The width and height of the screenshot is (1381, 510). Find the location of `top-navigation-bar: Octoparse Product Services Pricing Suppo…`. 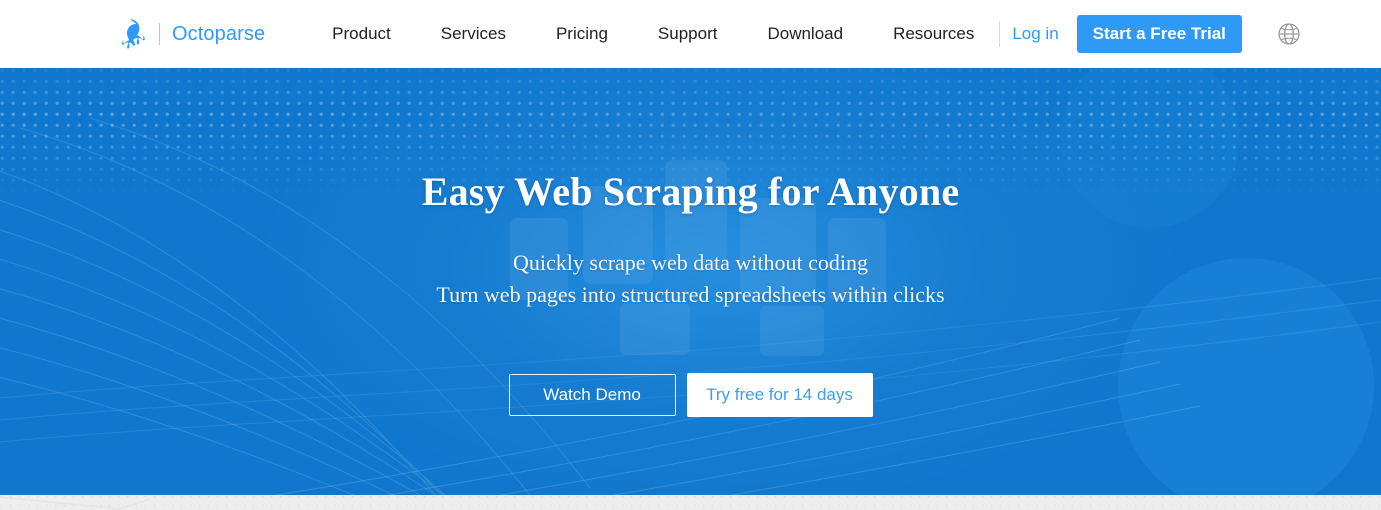

top-navigation-bar: Octoparse Product Services Pricing Suppo… is located at coordinates (690, 34).